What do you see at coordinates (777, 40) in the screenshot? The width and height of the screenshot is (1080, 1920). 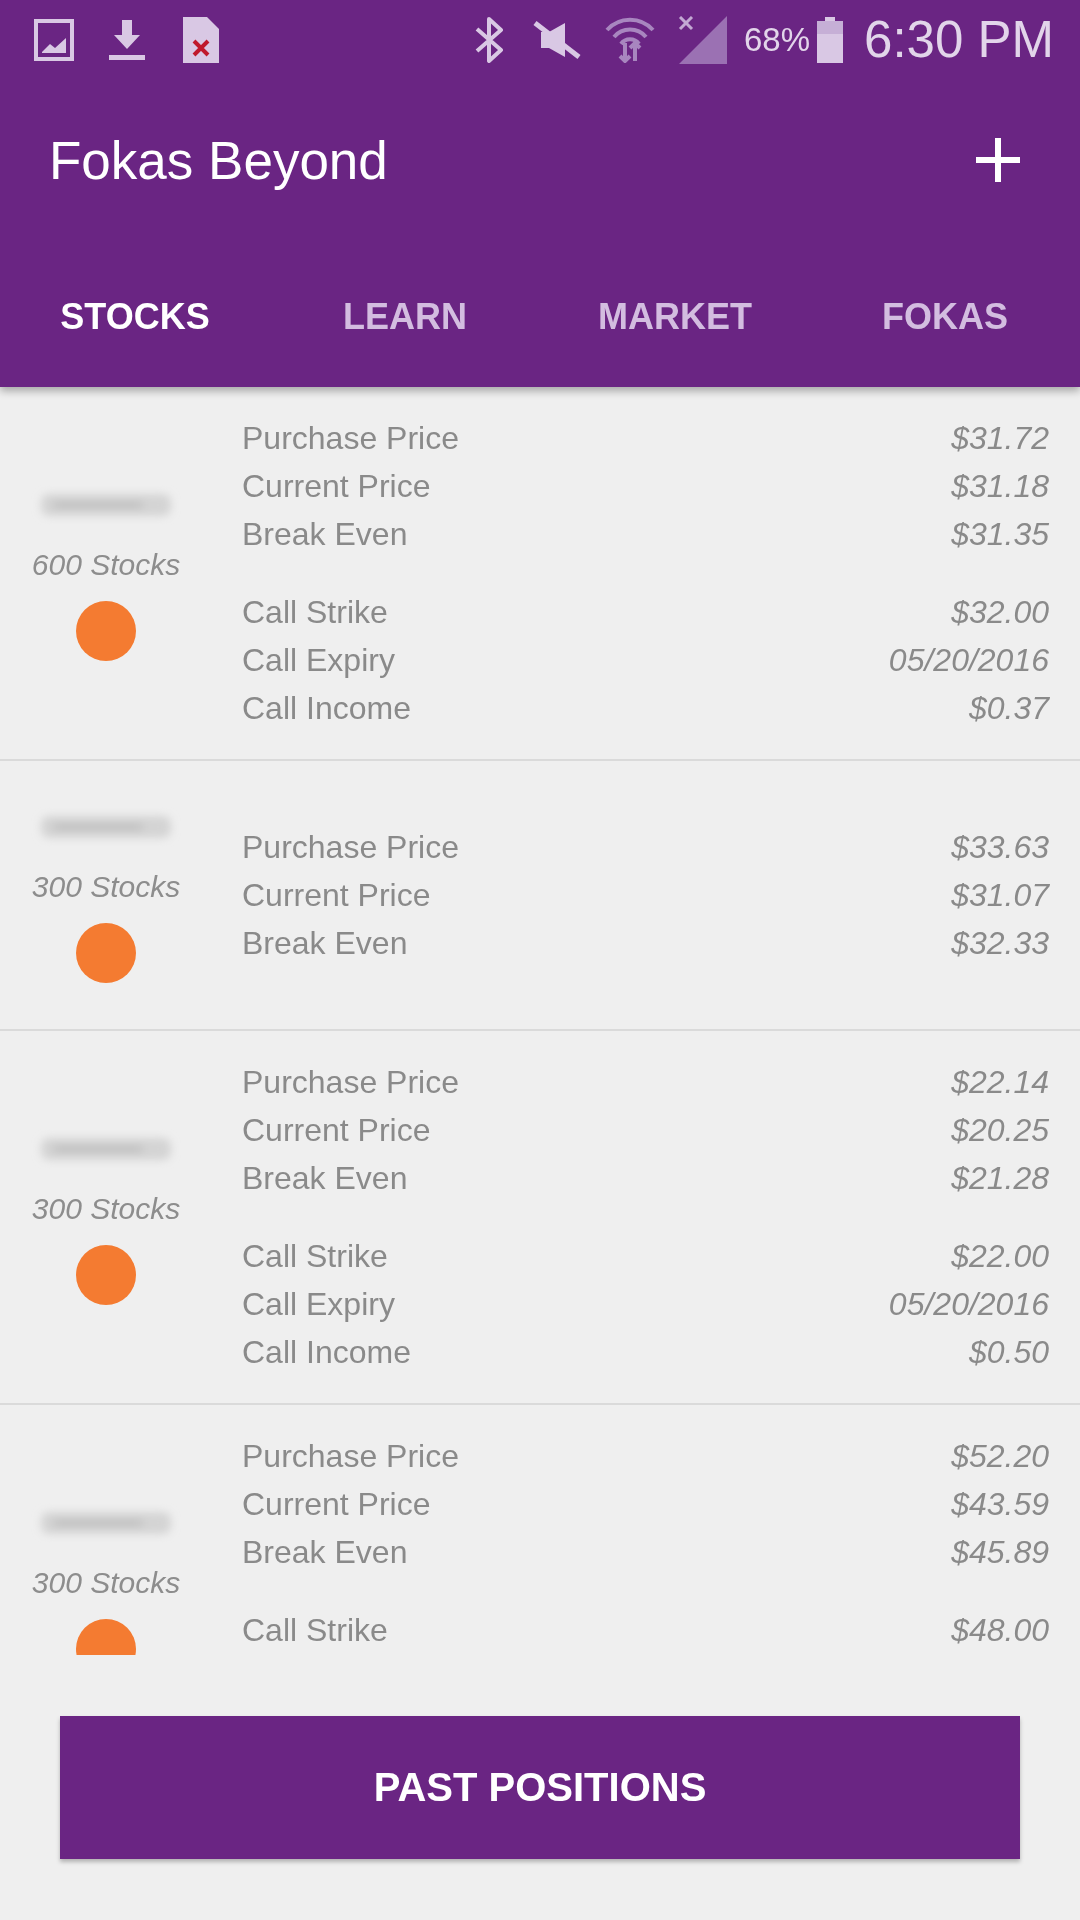 I see `battery-percent: 68%` at bounding box center [777, 40].